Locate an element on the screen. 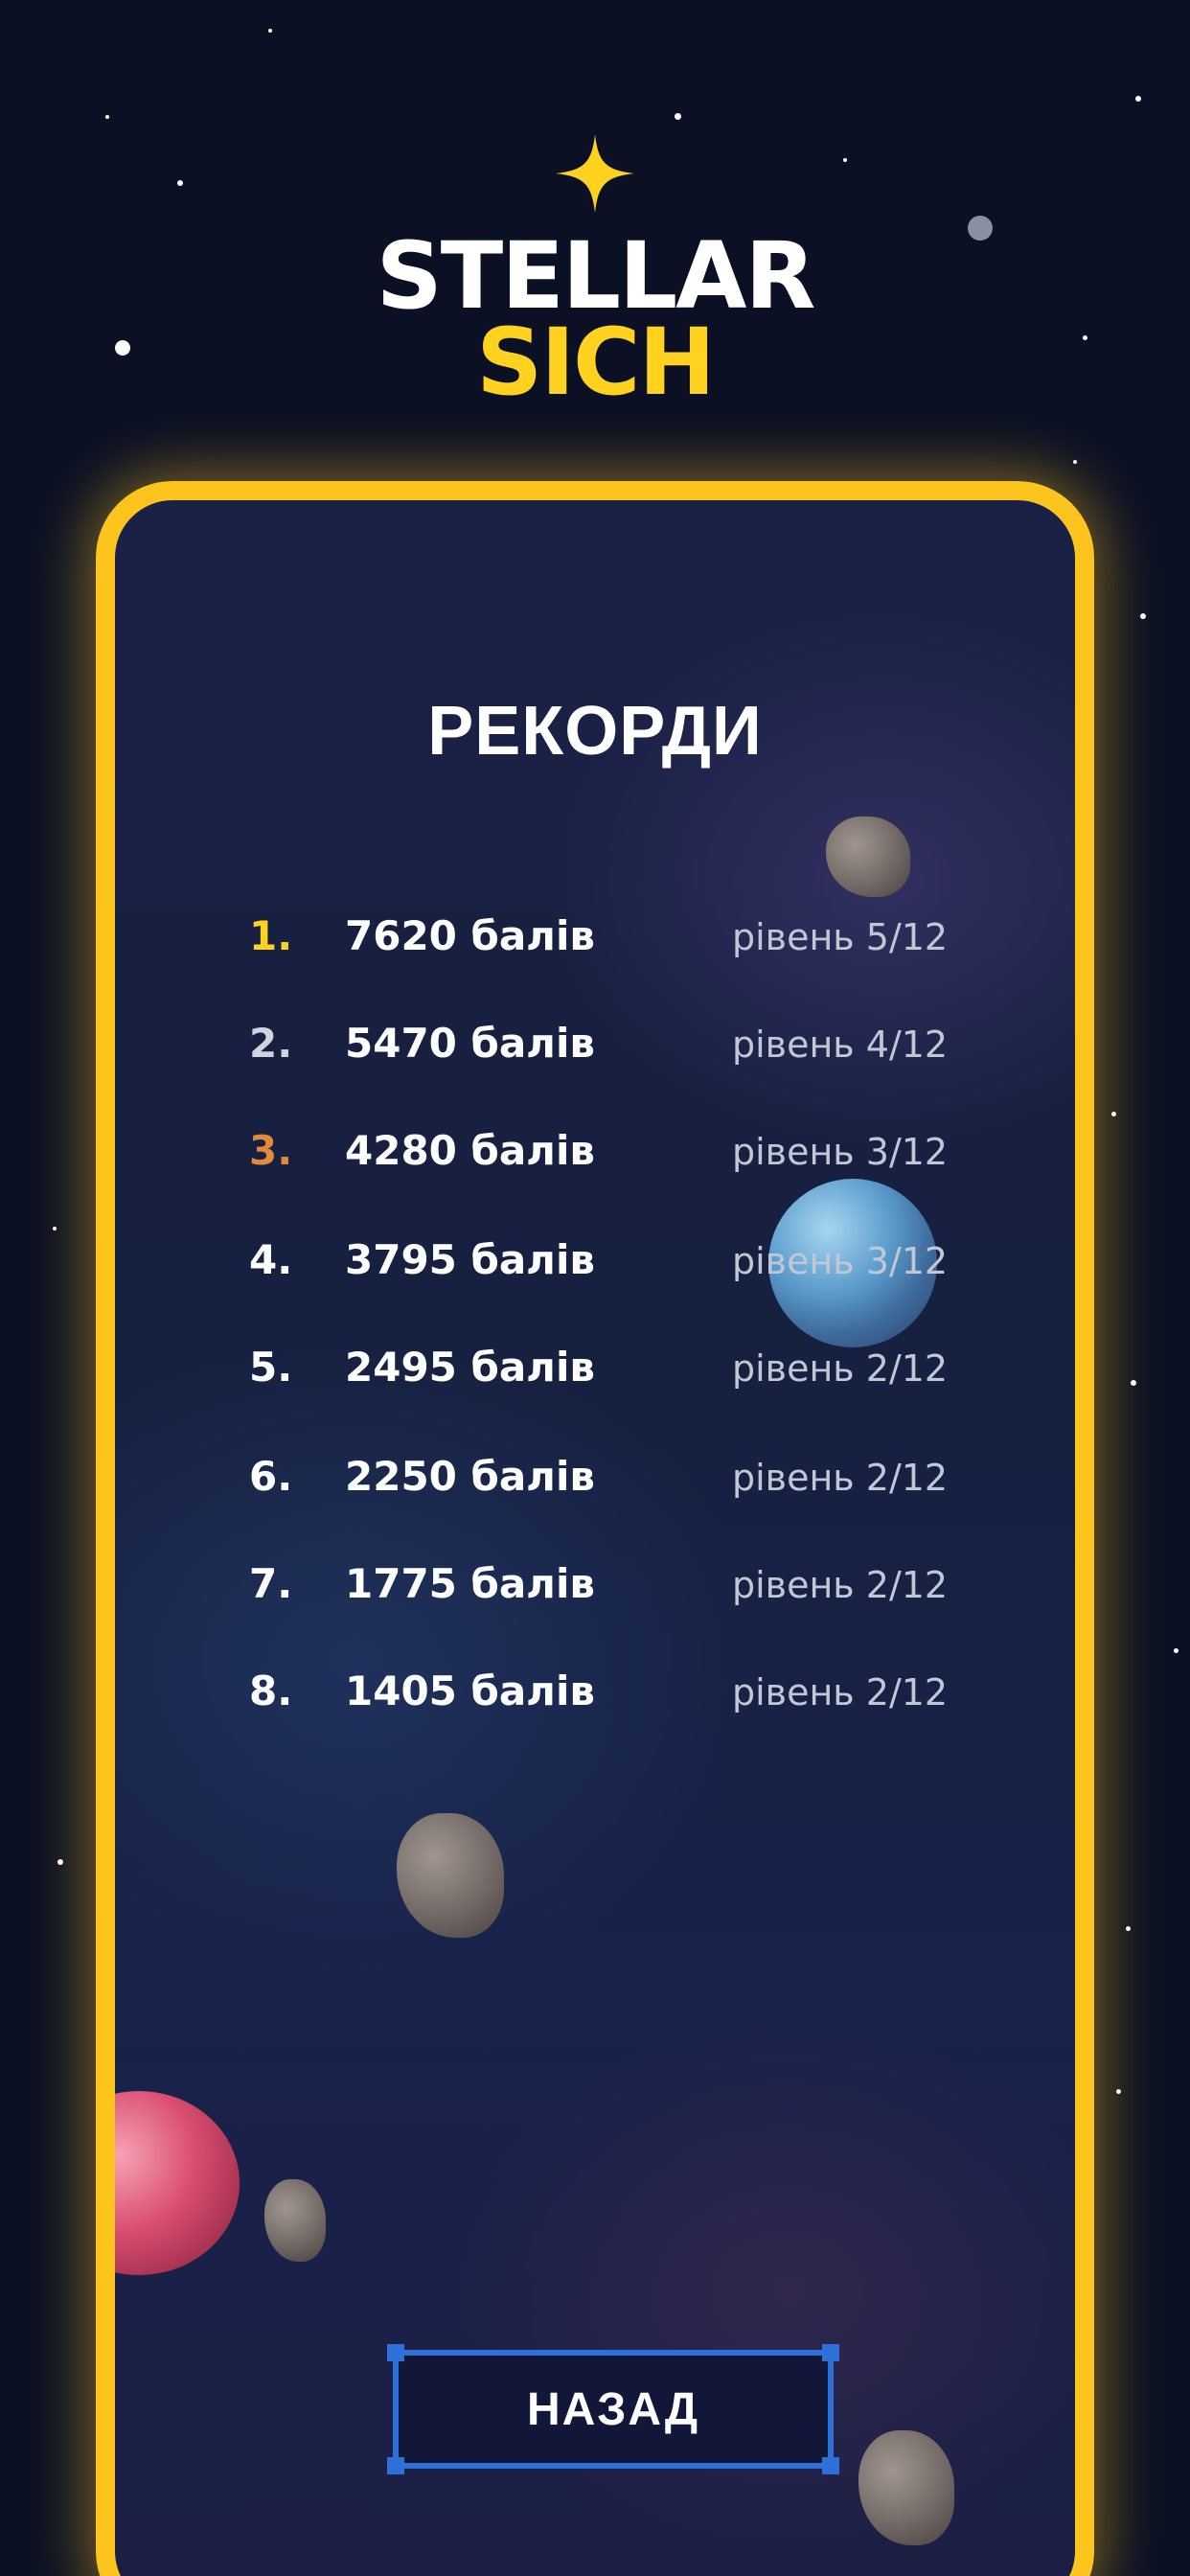 The width and height of the screenshot is (1190, 2576). record-score: 1775 балів is located at coordinates (470, 1583).